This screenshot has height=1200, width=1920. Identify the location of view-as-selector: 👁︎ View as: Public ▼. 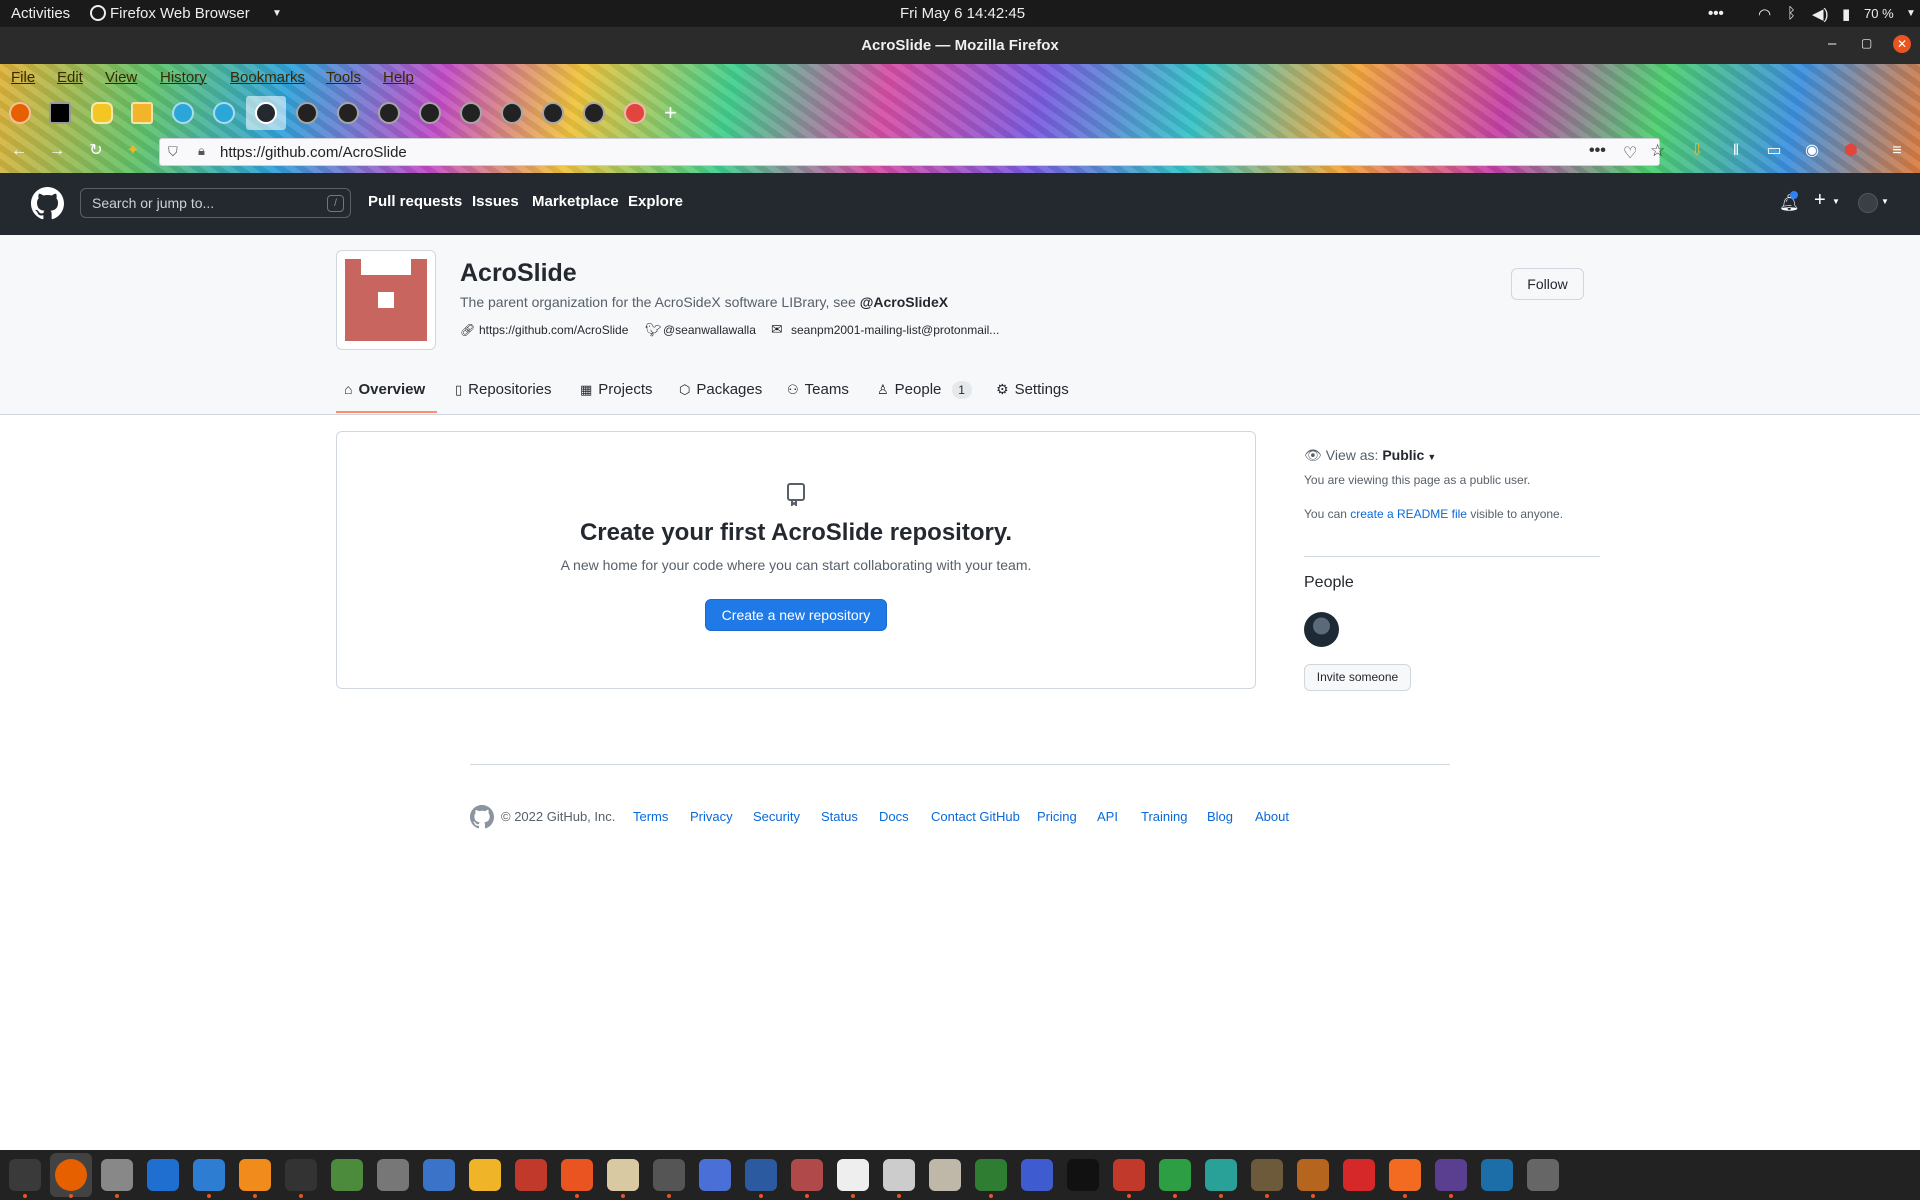
(1370, 455).